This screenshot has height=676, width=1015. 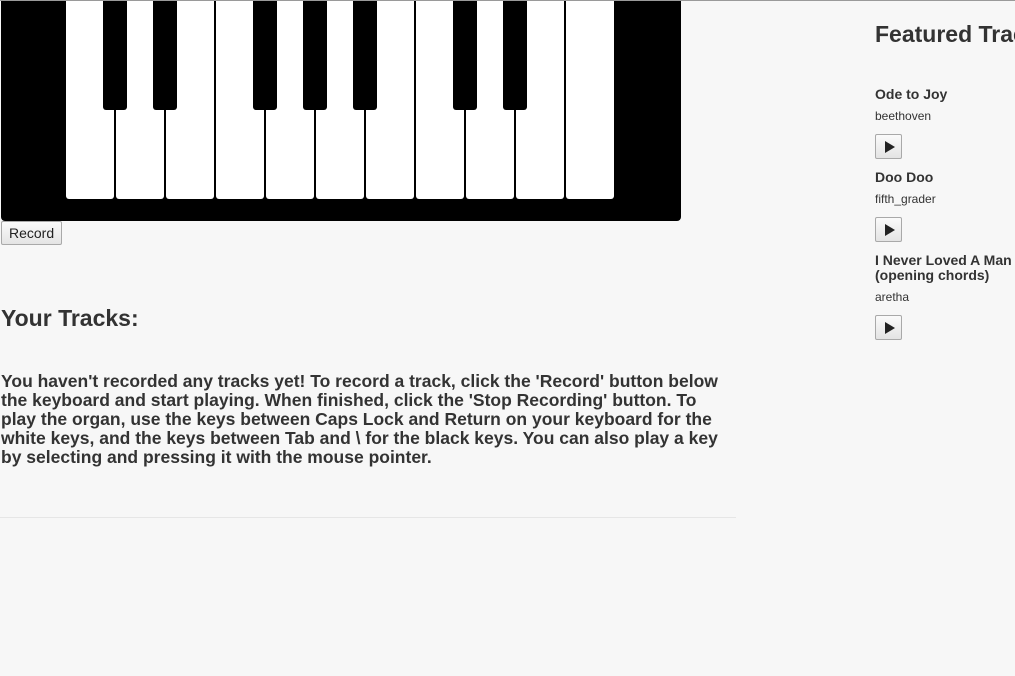 I want to click on track-author: fifth_grader, so click(x=905, y=199).